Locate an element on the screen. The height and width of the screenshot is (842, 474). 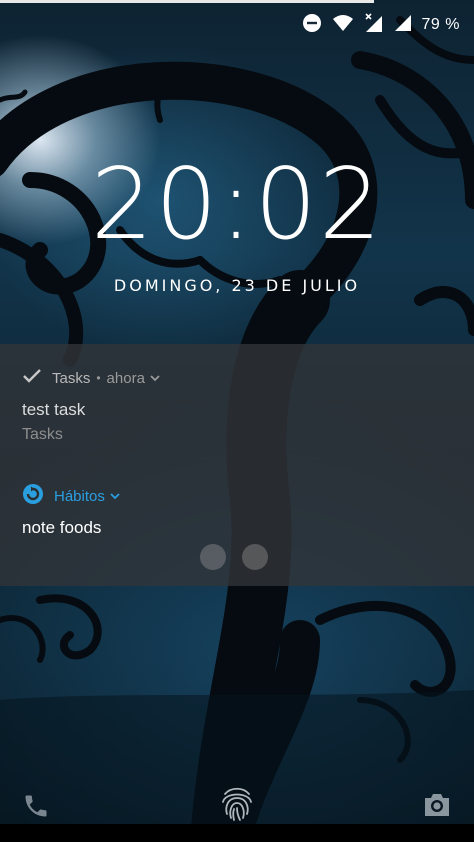
dnd-icon is located at coordinates (312, 25).